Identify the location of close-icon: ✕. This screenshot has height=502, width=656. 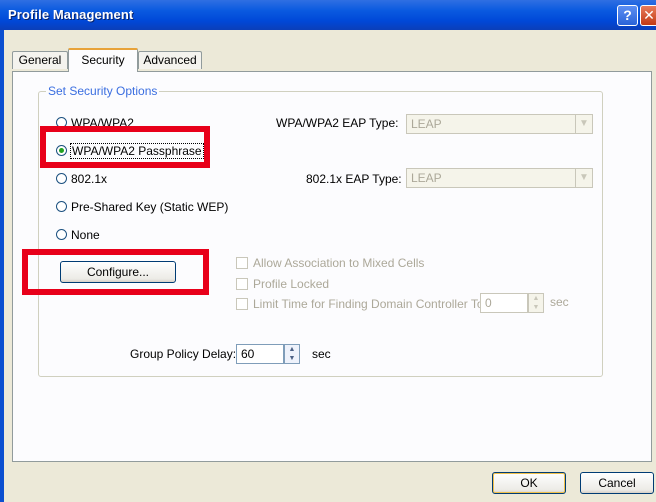
(649, 15).